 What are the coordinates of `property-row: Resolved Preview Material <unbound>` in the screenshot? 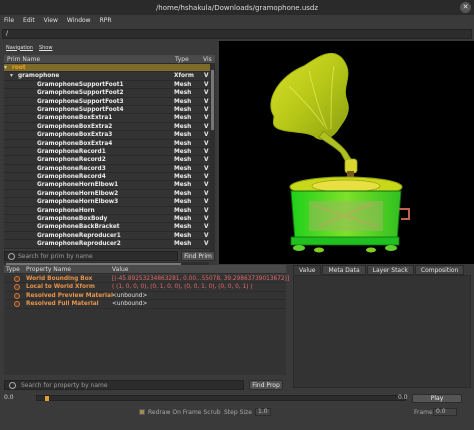 It's located at (145, 296).